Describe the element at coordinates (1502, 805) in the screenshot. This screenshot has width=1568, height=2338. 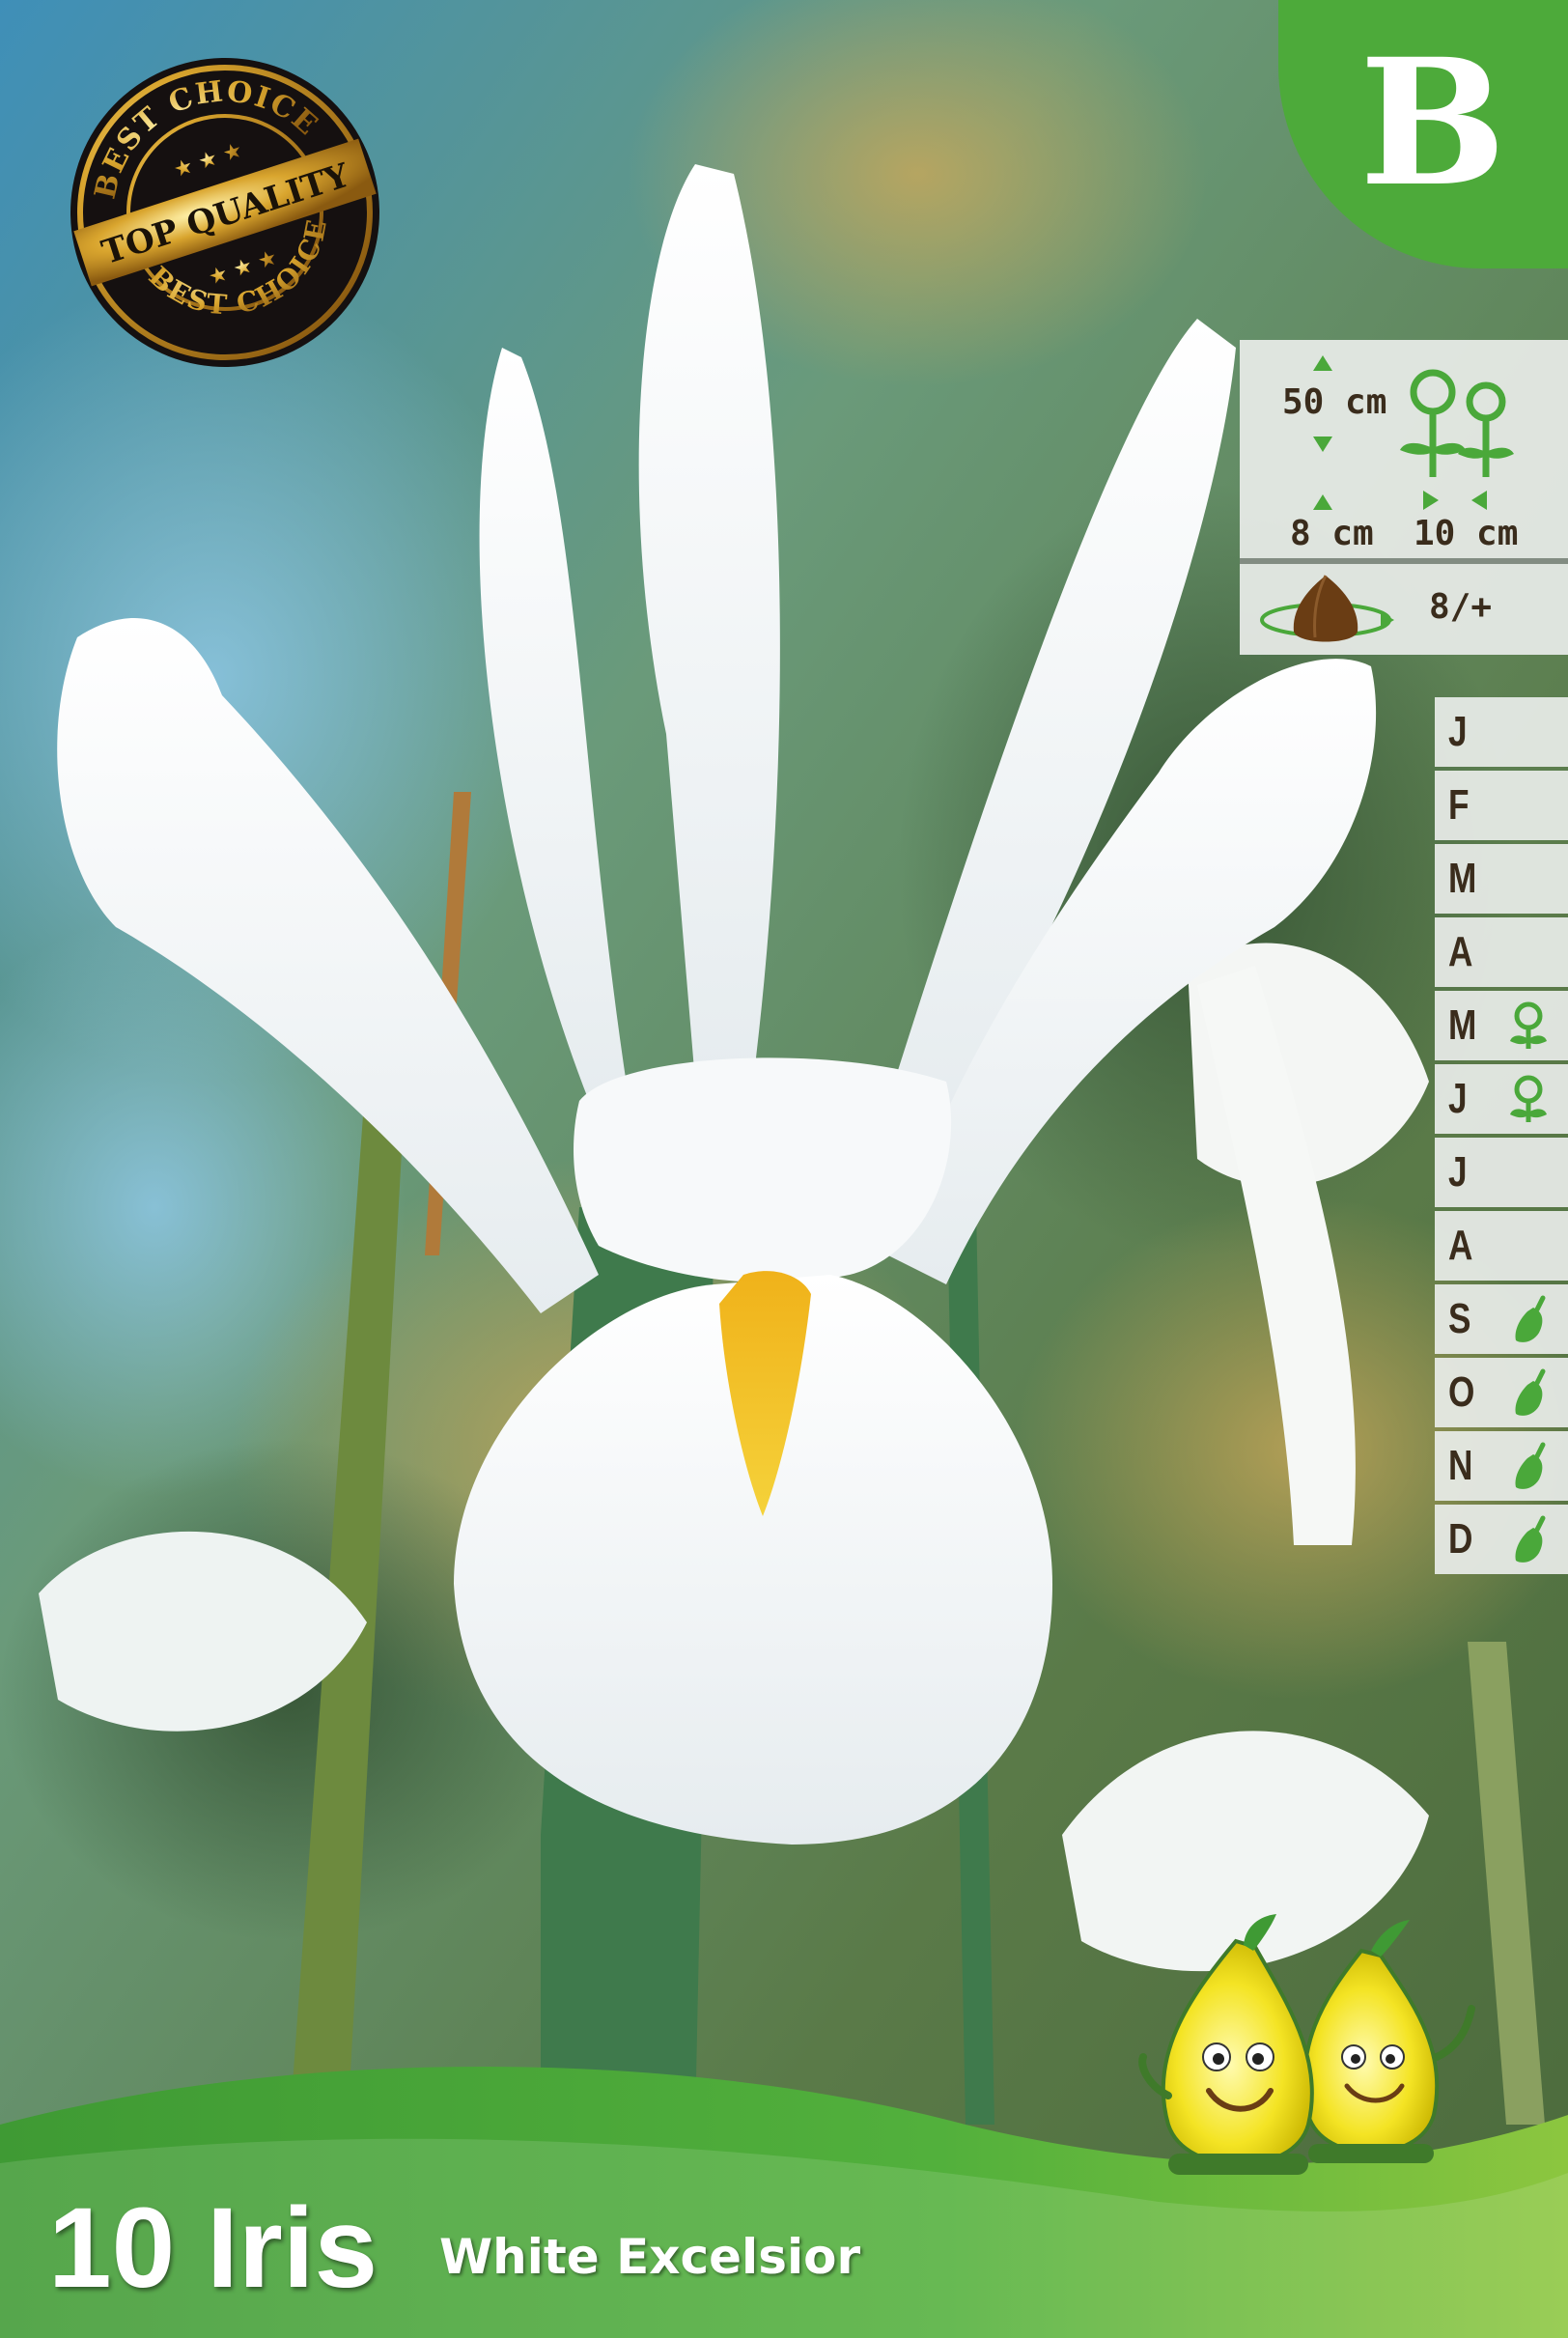
I see `calendar-month: F` at that location.